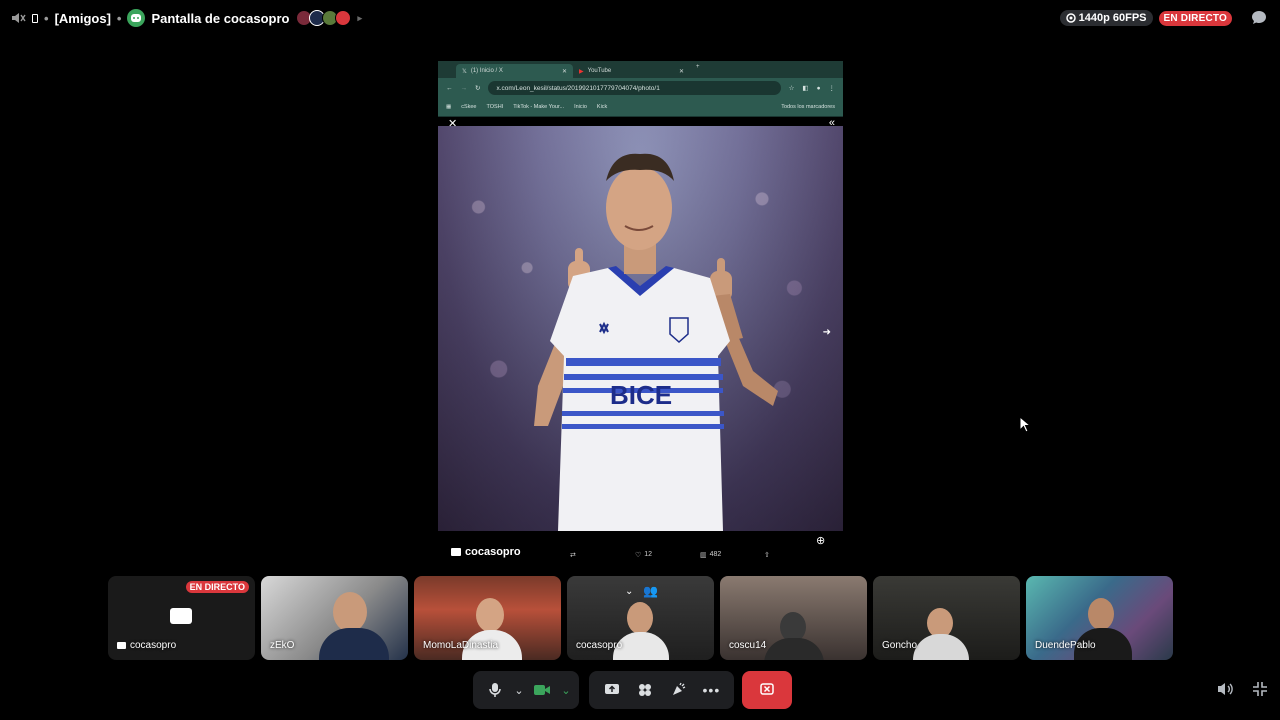 This screenshot has height=720, width=1280. What do you see at coordinates (324, 18) in the screenshot?
I see `viewer-avatars` at bounding box center [324, 18].